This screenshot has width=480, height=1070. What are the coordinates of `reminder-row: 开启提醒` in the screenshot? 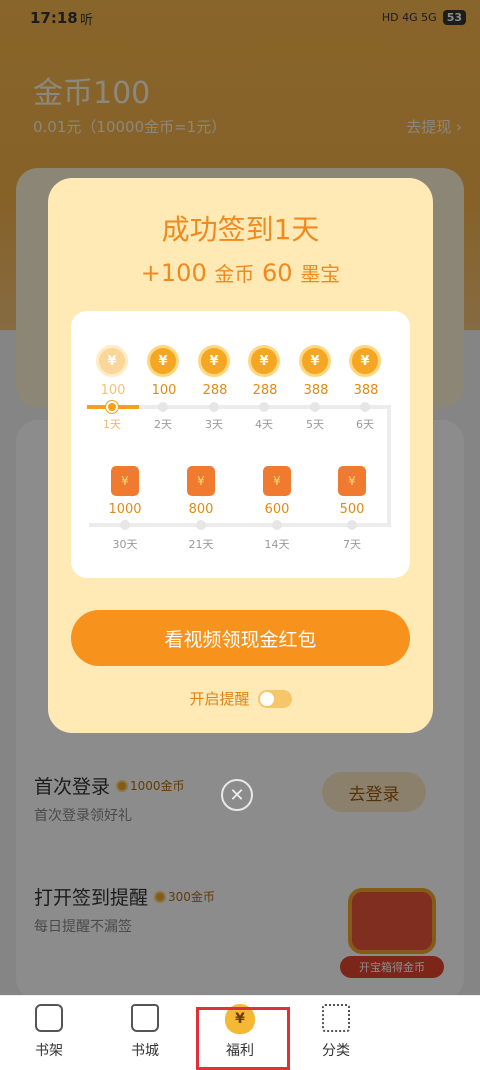 It's located at (240, 698).